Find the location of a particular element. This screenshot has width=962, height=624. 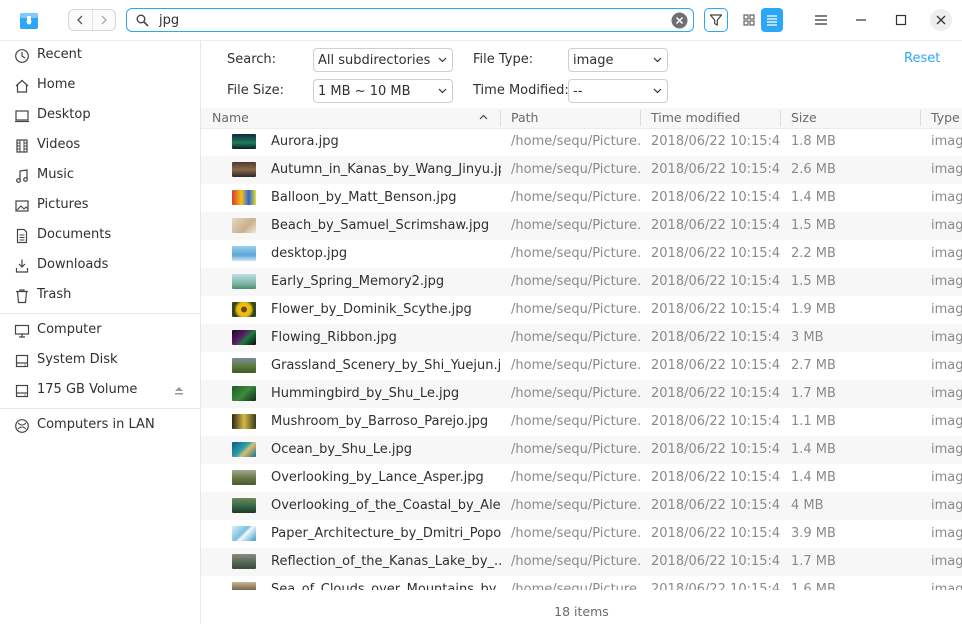

back-button is located at coordinates (80, 20).